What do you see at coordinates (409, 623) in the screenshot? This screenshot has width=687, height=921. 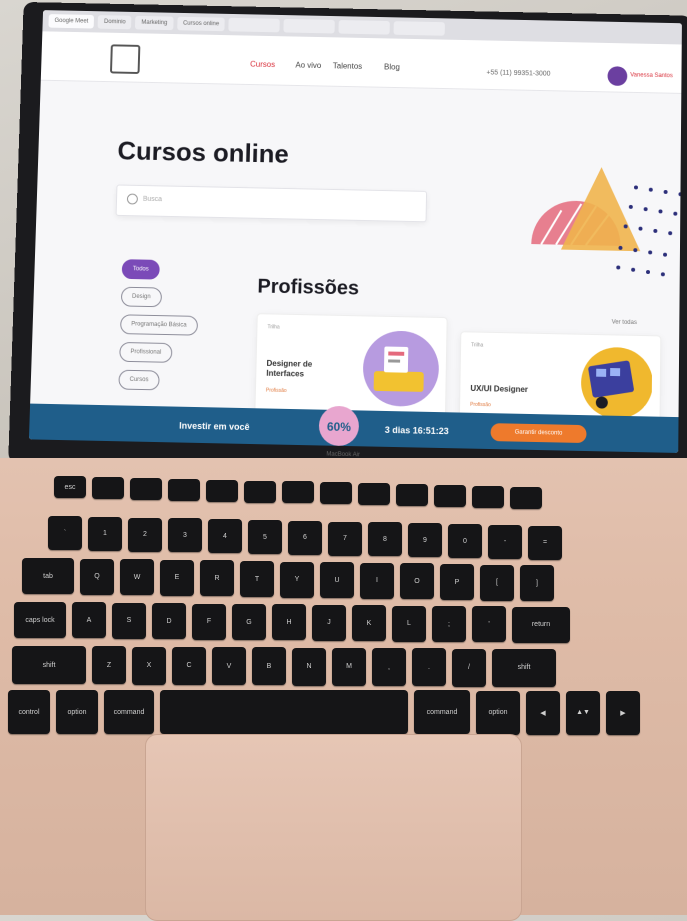 I see `key-l: L` at bounding box center [409, 623].